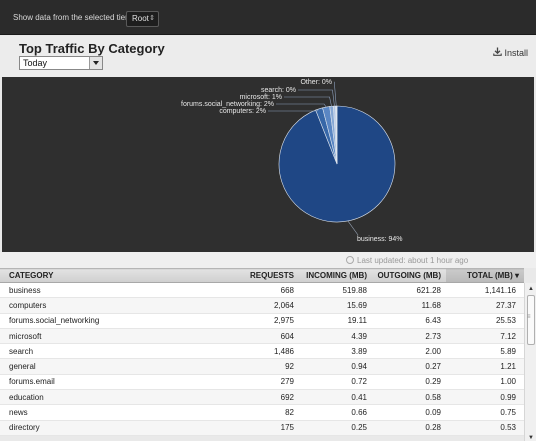  Describe the element at coordinates (413, 260) in the screenshot. I see `last-updated-text: Last updated: about 1 hour ago` at that location.